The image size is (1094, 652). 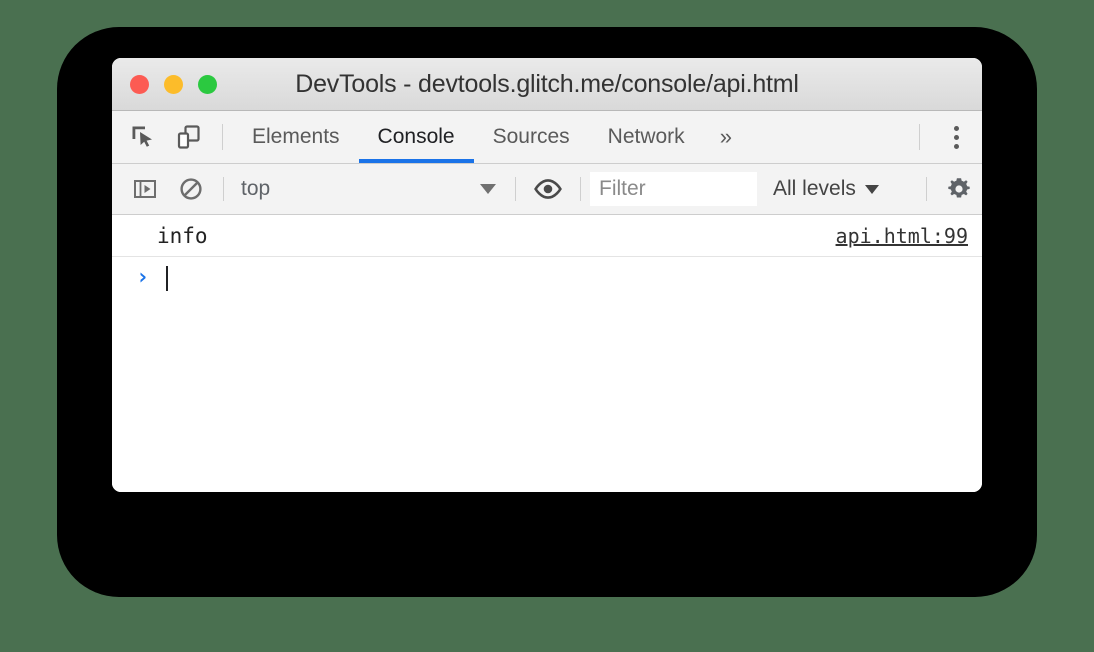 I want to click on execution-context-select: top, so click(x=369, y=189).